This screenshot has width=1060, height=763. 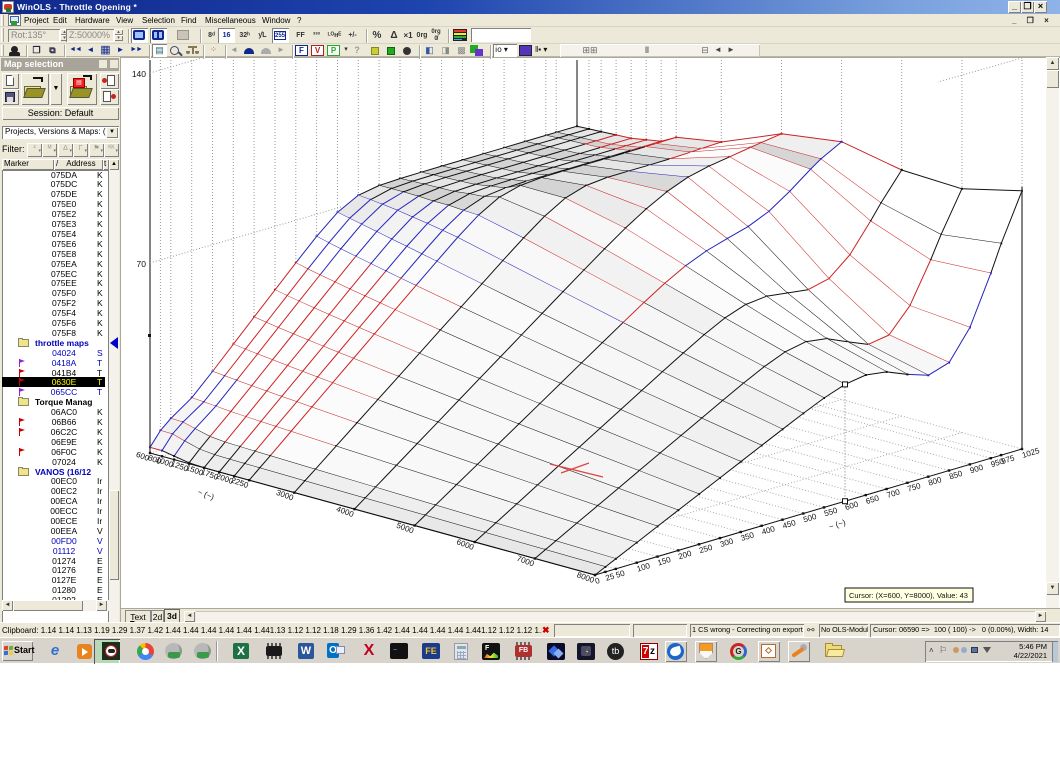 I want to click on svg-text: 70, so click(x=142, y=264).